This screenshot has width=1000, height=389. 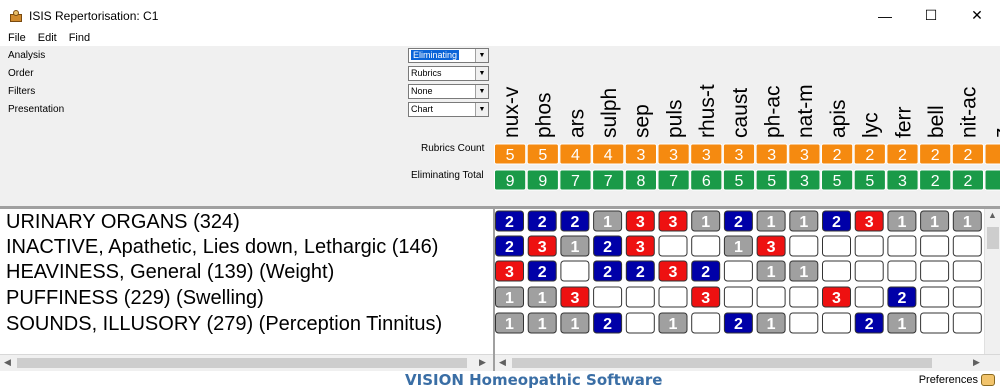 I want to click on minimize-button: —, so click(x=885, y=15).